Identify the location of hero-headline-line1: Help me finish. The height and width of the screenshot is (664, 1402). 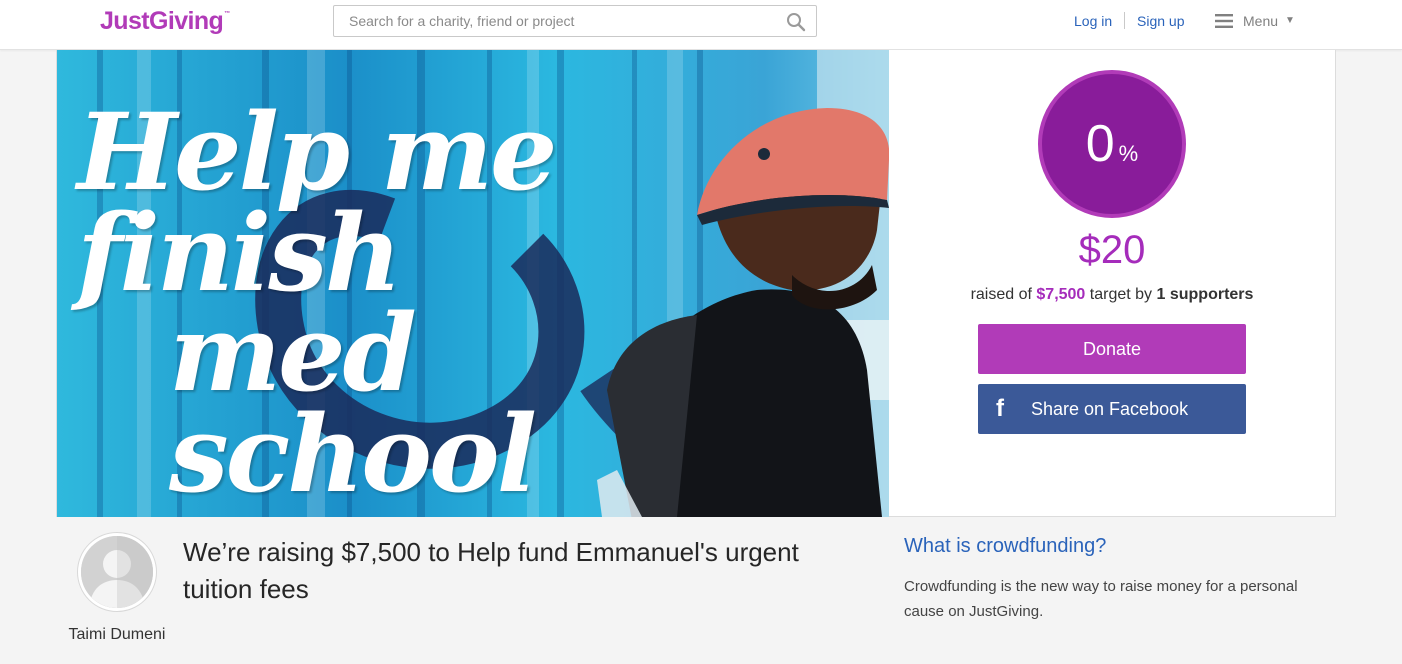
(317, 202).